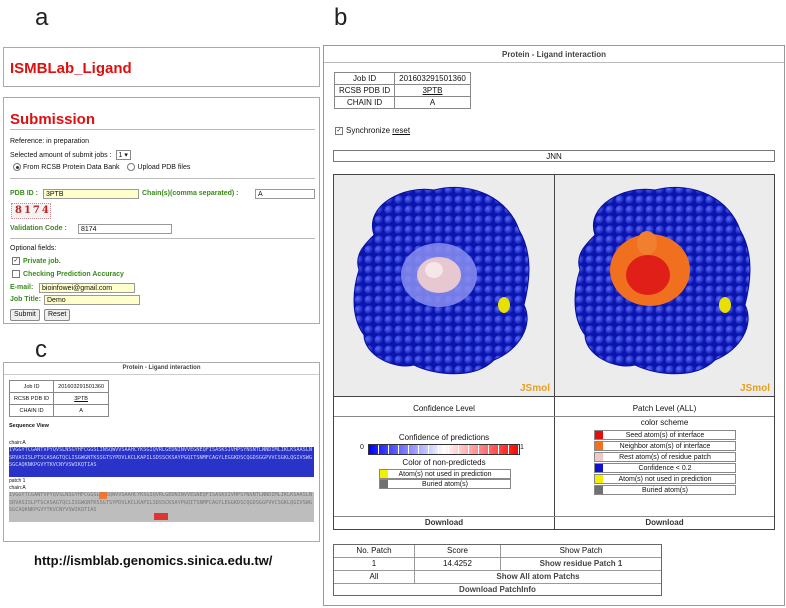 This screenshot has width=786, height=608. I want to click on c-pdb-link: 3PTB, so click(81, 398).